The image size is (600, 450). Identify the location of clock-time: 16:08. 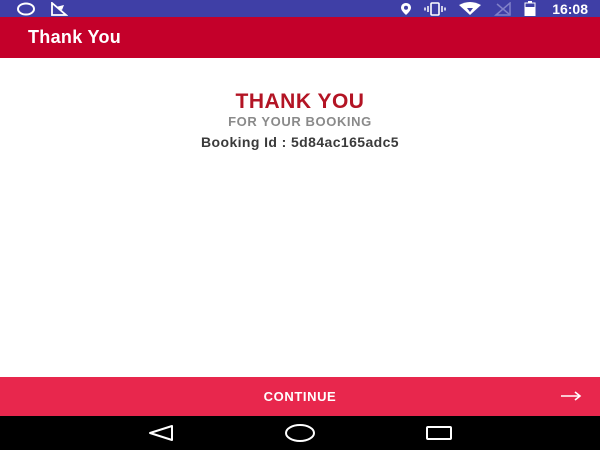
(570, 8).